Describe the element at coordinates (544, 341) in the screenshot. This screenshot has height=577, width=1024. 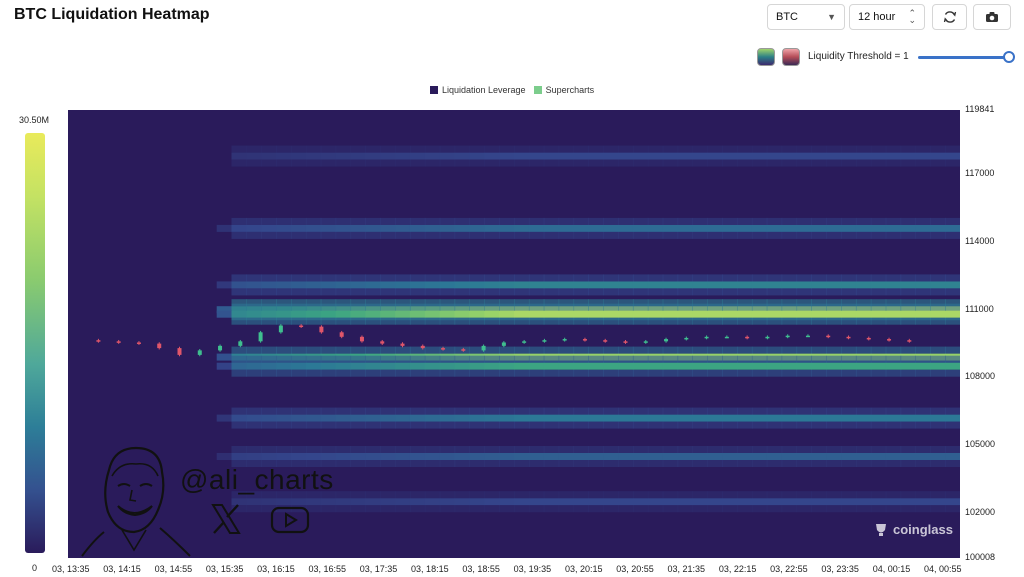
I see `candle-body` at that location.